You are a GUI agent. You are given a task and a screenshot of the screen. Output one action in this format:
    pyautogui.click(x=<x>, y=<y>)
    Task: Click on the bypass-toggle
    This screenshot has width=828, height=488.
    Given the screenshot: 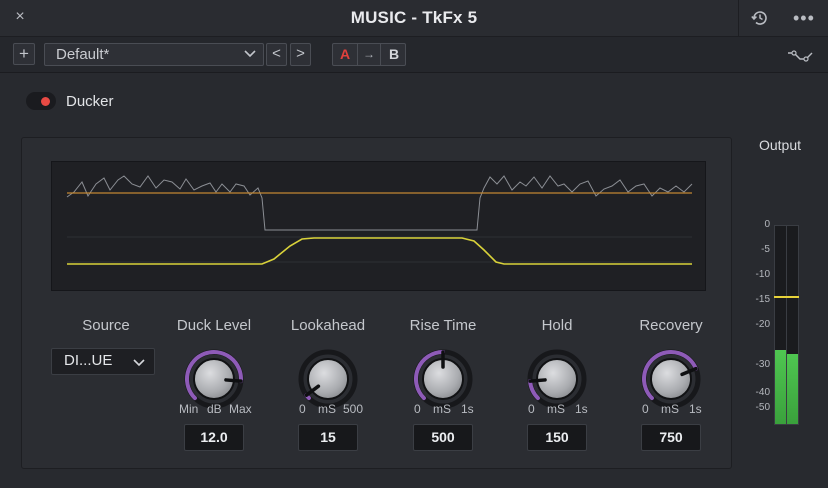 What is the action you would take?
    pyautogui.click(x=41, y=101)
    